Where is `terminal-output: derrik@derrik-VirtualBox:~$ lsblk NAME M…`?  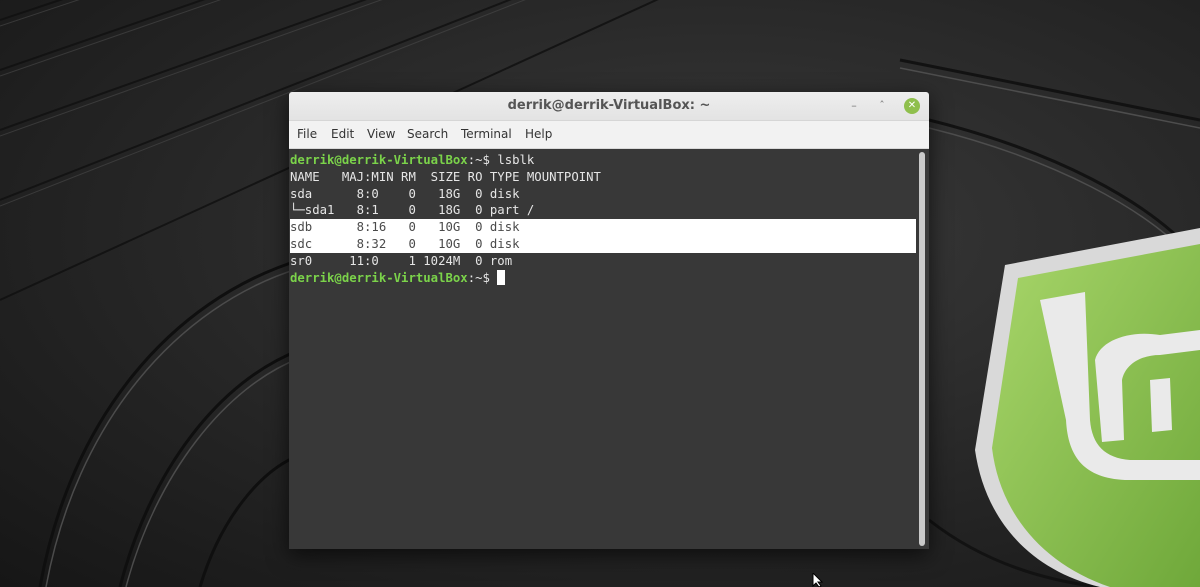
terminal-output: derrik@derrik-VirtualBox:~$ lsblk NAME M… is located at coordinates (603, 219).